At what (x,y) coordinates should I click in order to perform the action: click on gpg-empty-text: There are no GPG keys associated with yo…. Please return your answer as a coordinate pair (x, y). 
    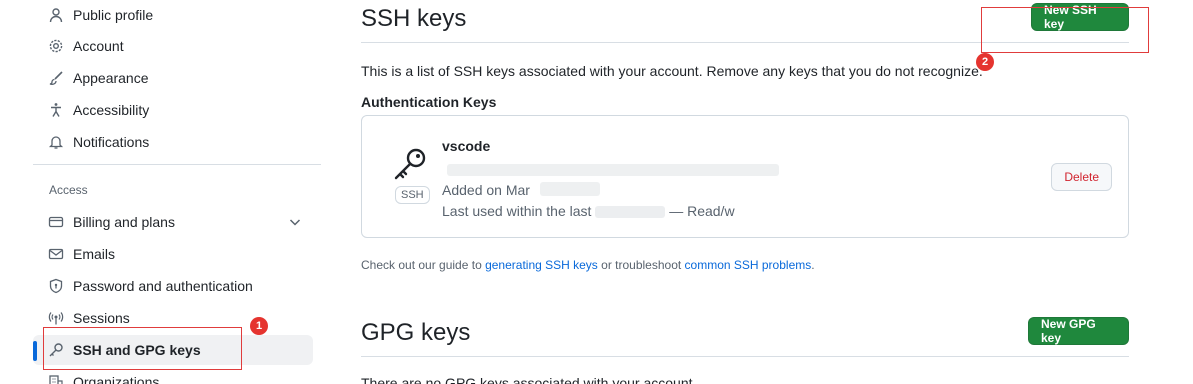
    Looking at the image, I should click on (529, 379).